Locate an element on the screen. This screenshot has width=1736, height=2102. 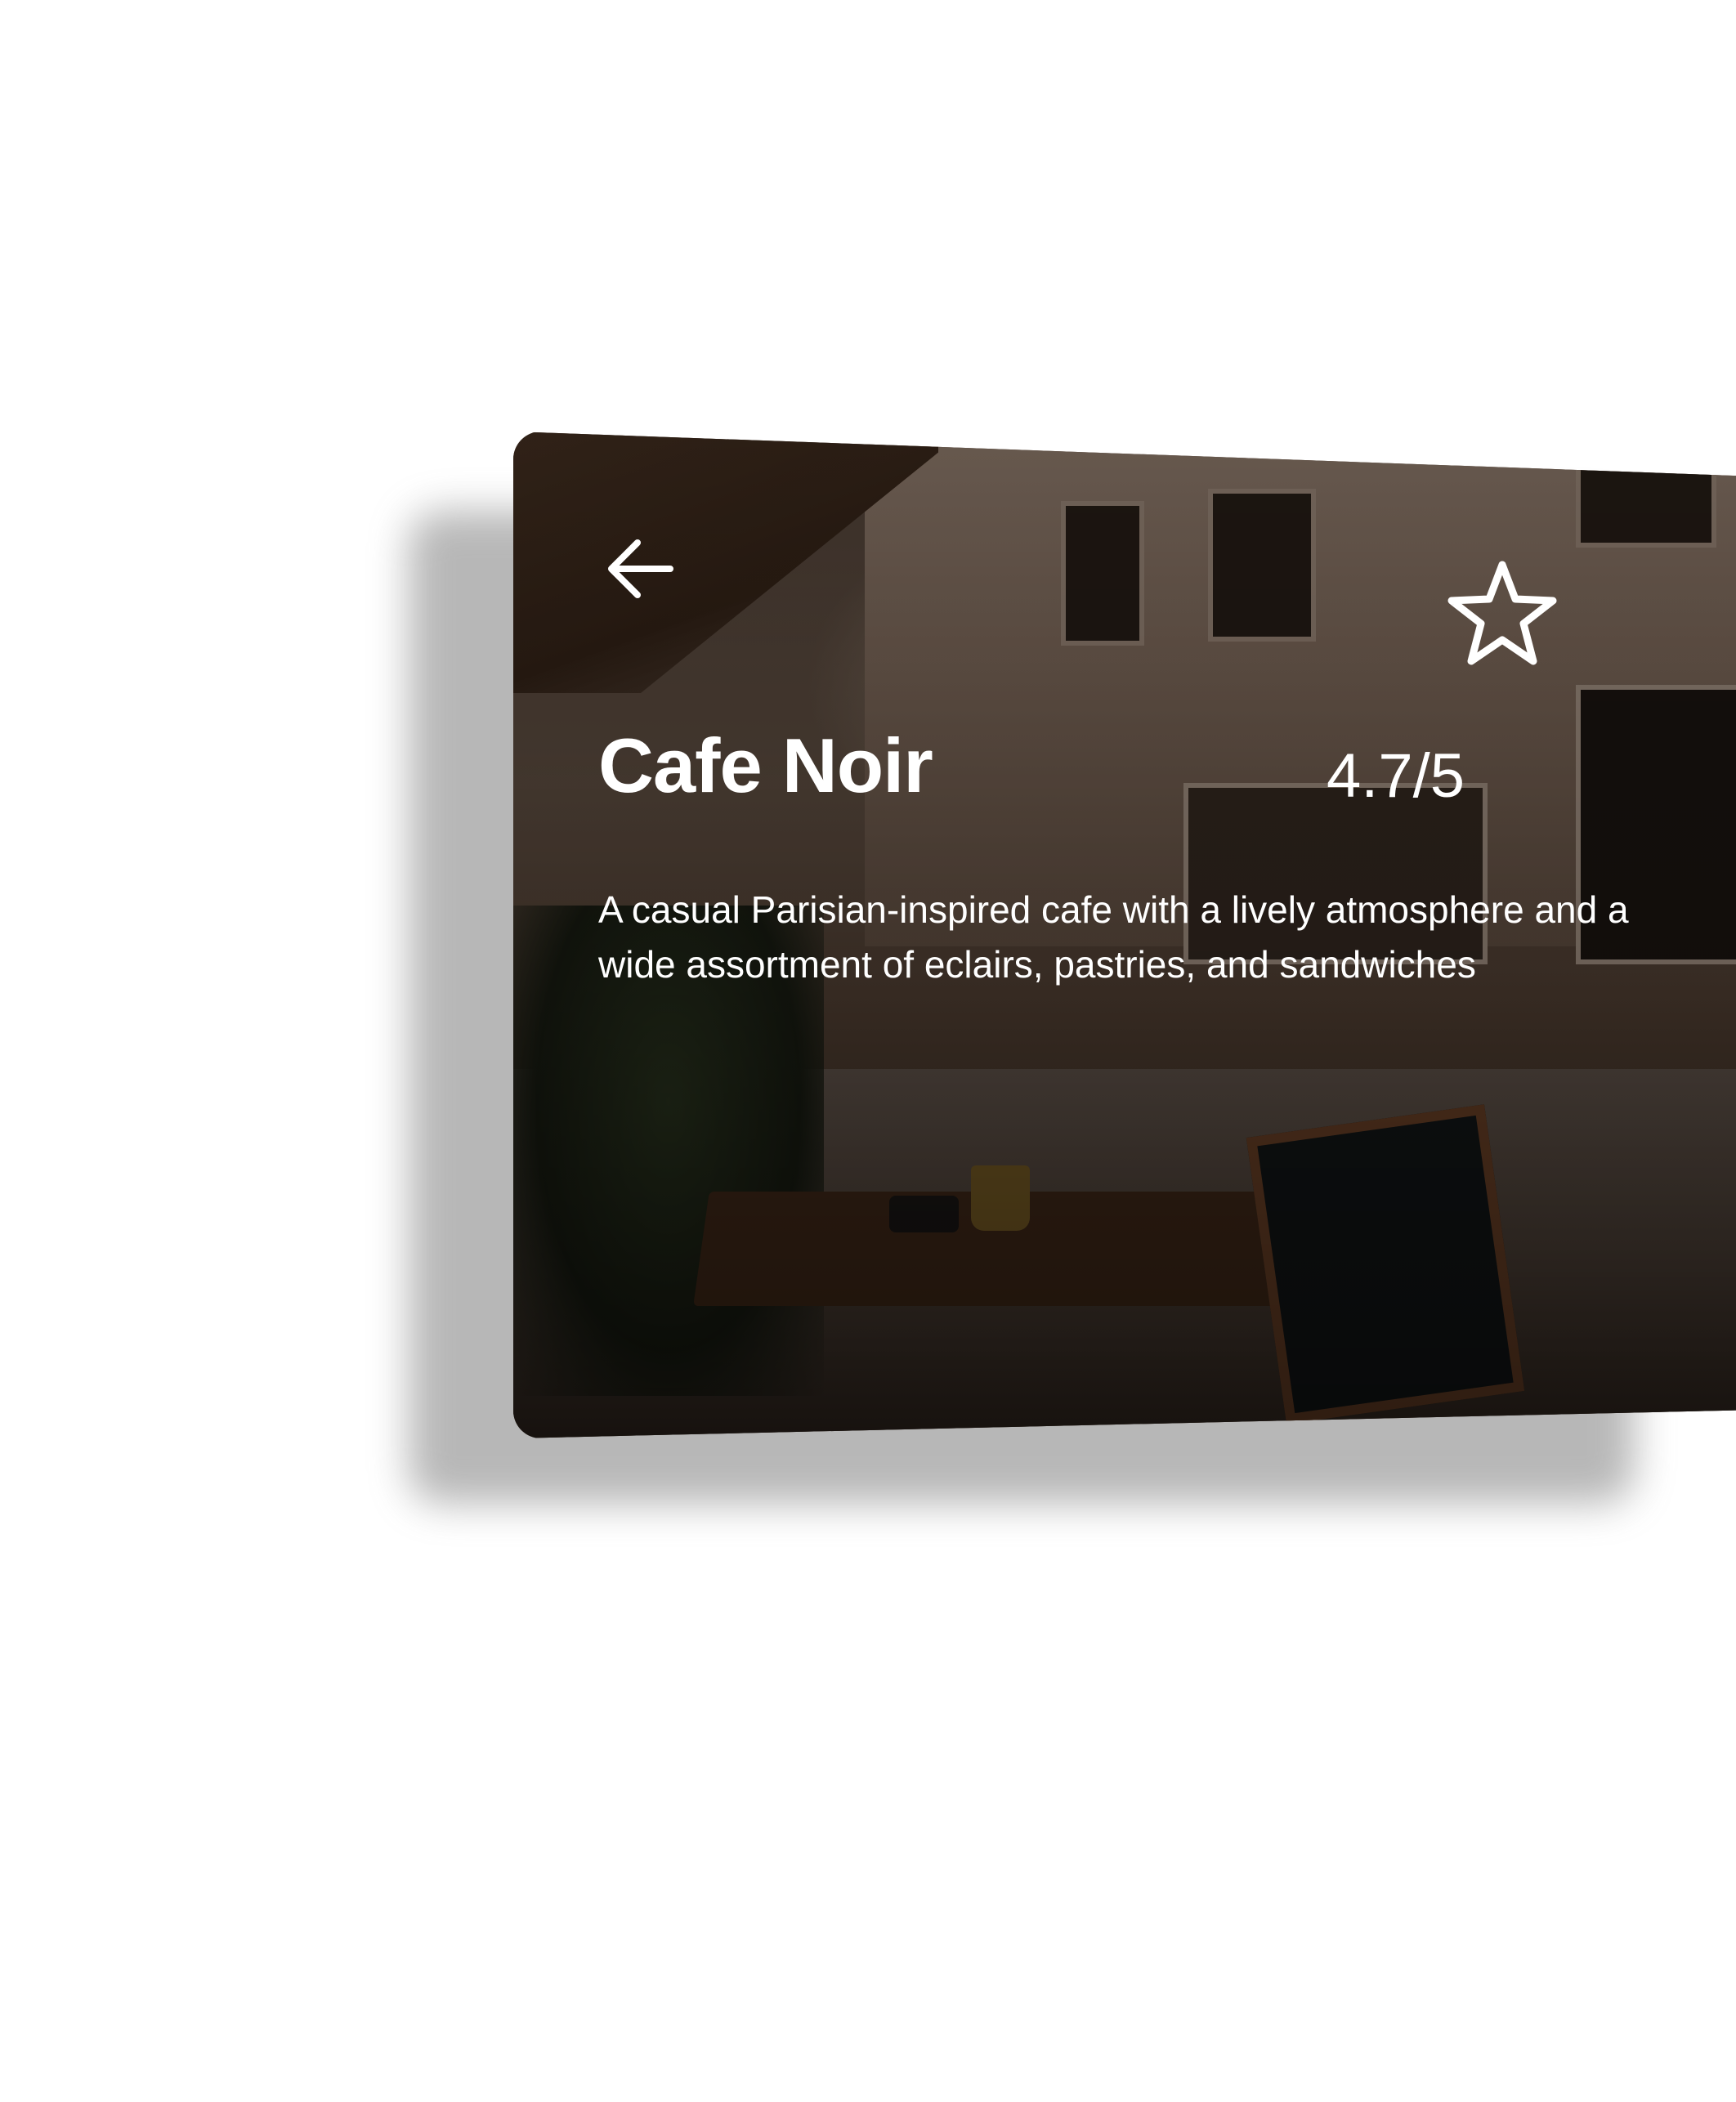
arrow-left-icon is located at coordinates (641, 568).